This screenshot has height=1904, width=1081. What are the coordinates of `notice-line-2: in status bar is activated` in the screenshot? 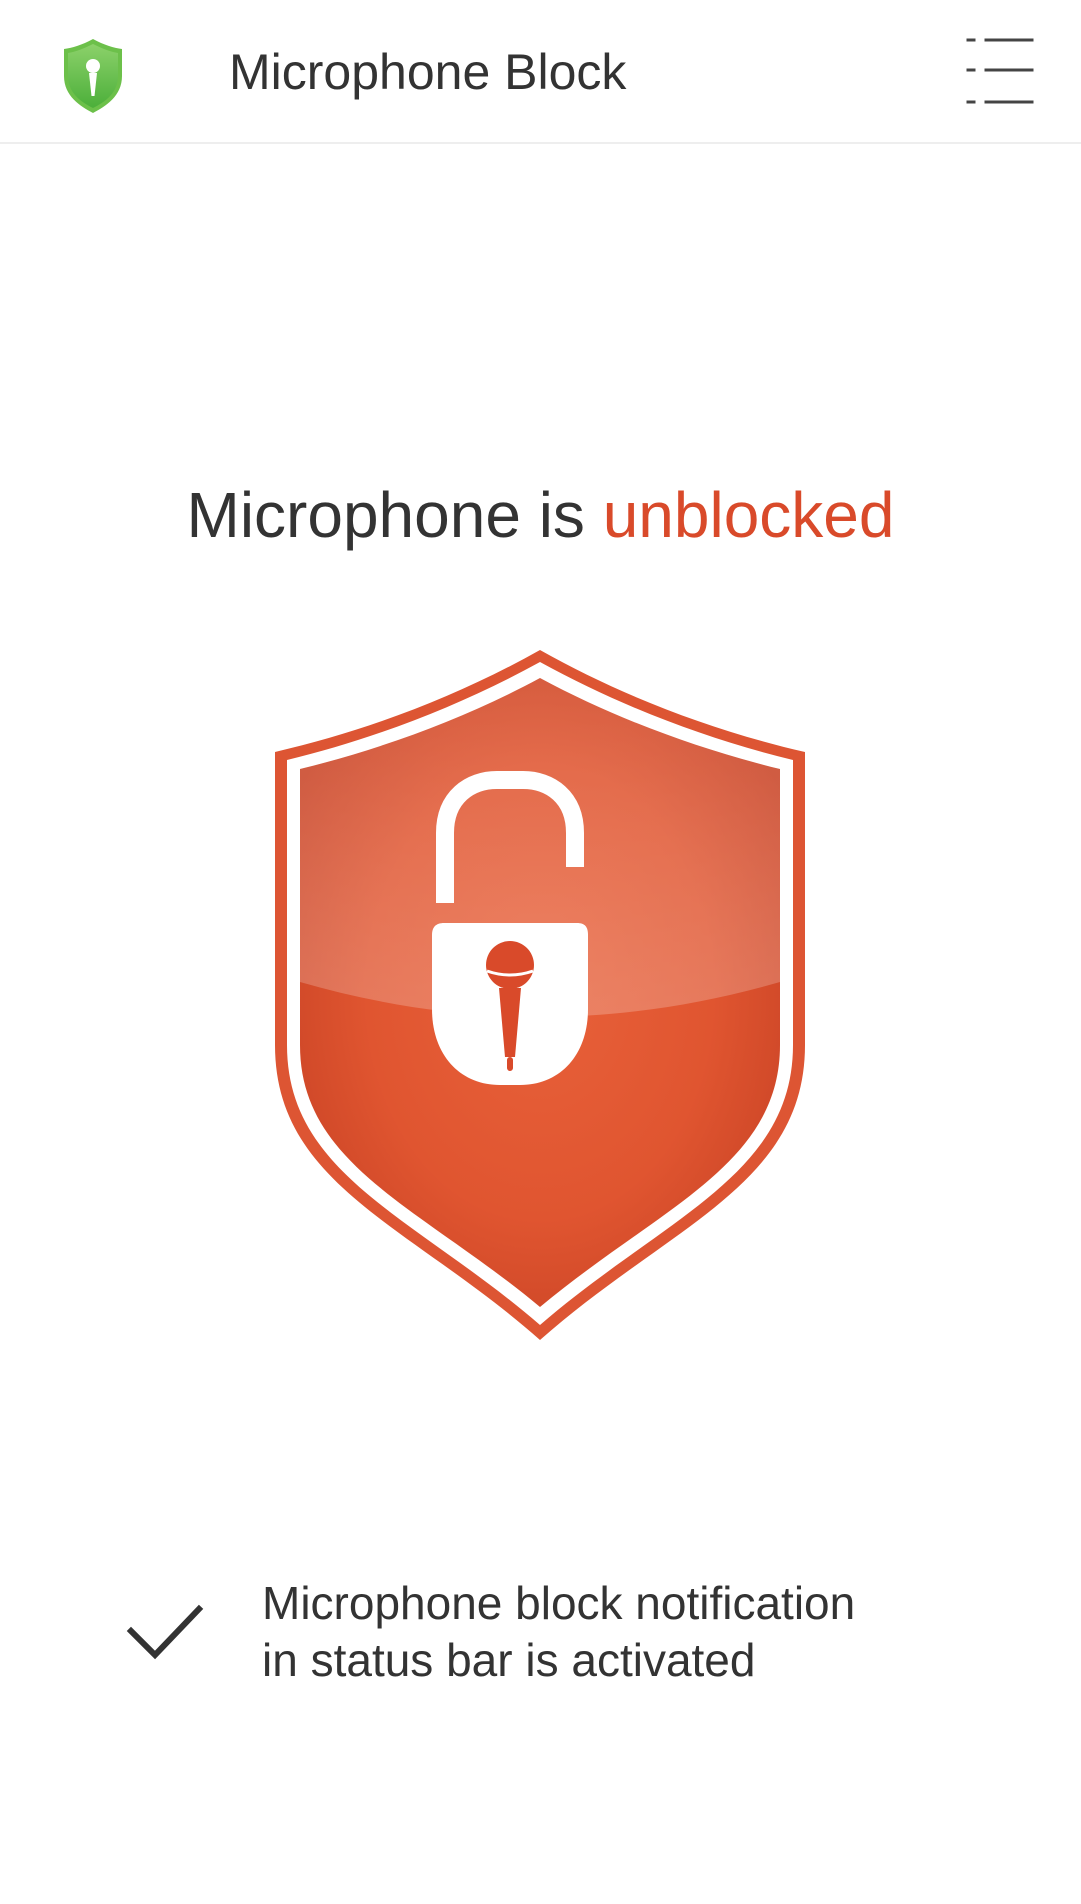 It's located at (509, 1660).